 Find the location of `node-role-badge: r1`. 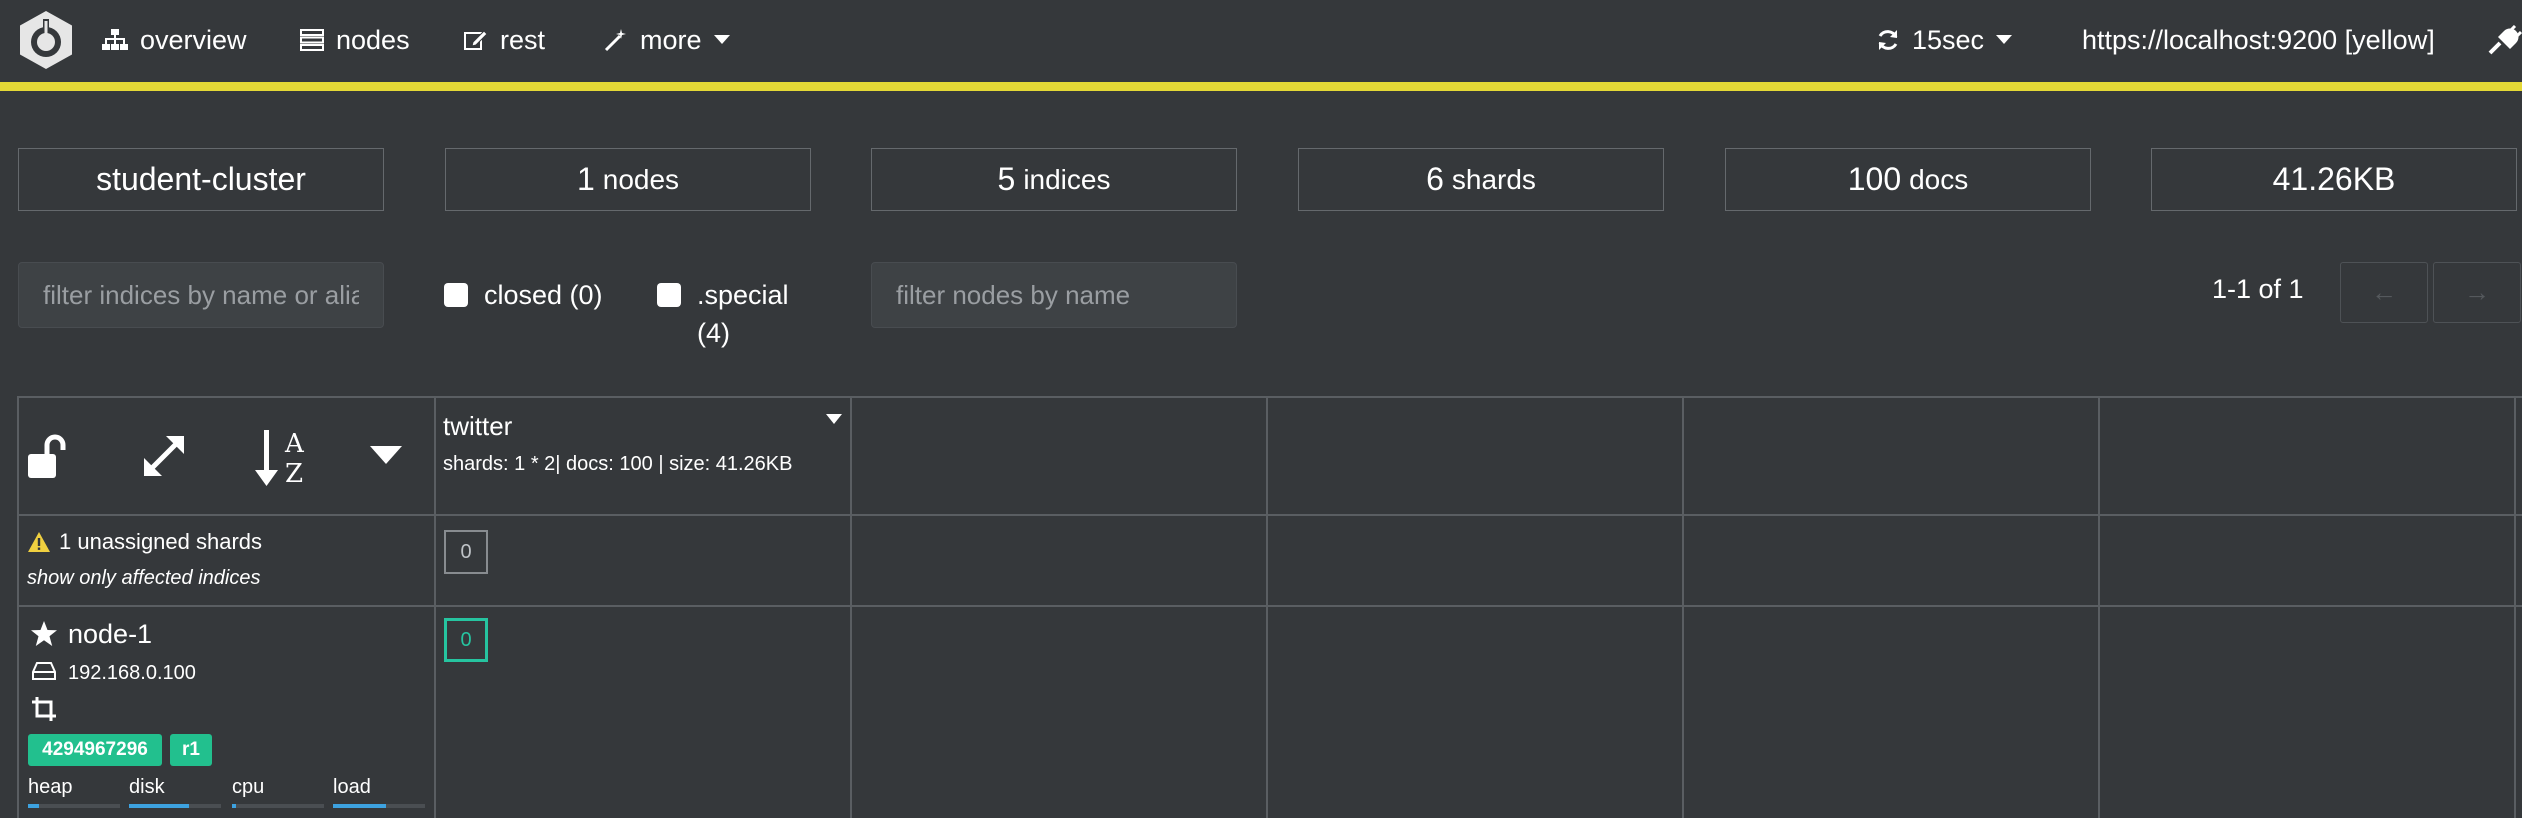

node-role-badge: r1 is located at coordinates (191, 750).